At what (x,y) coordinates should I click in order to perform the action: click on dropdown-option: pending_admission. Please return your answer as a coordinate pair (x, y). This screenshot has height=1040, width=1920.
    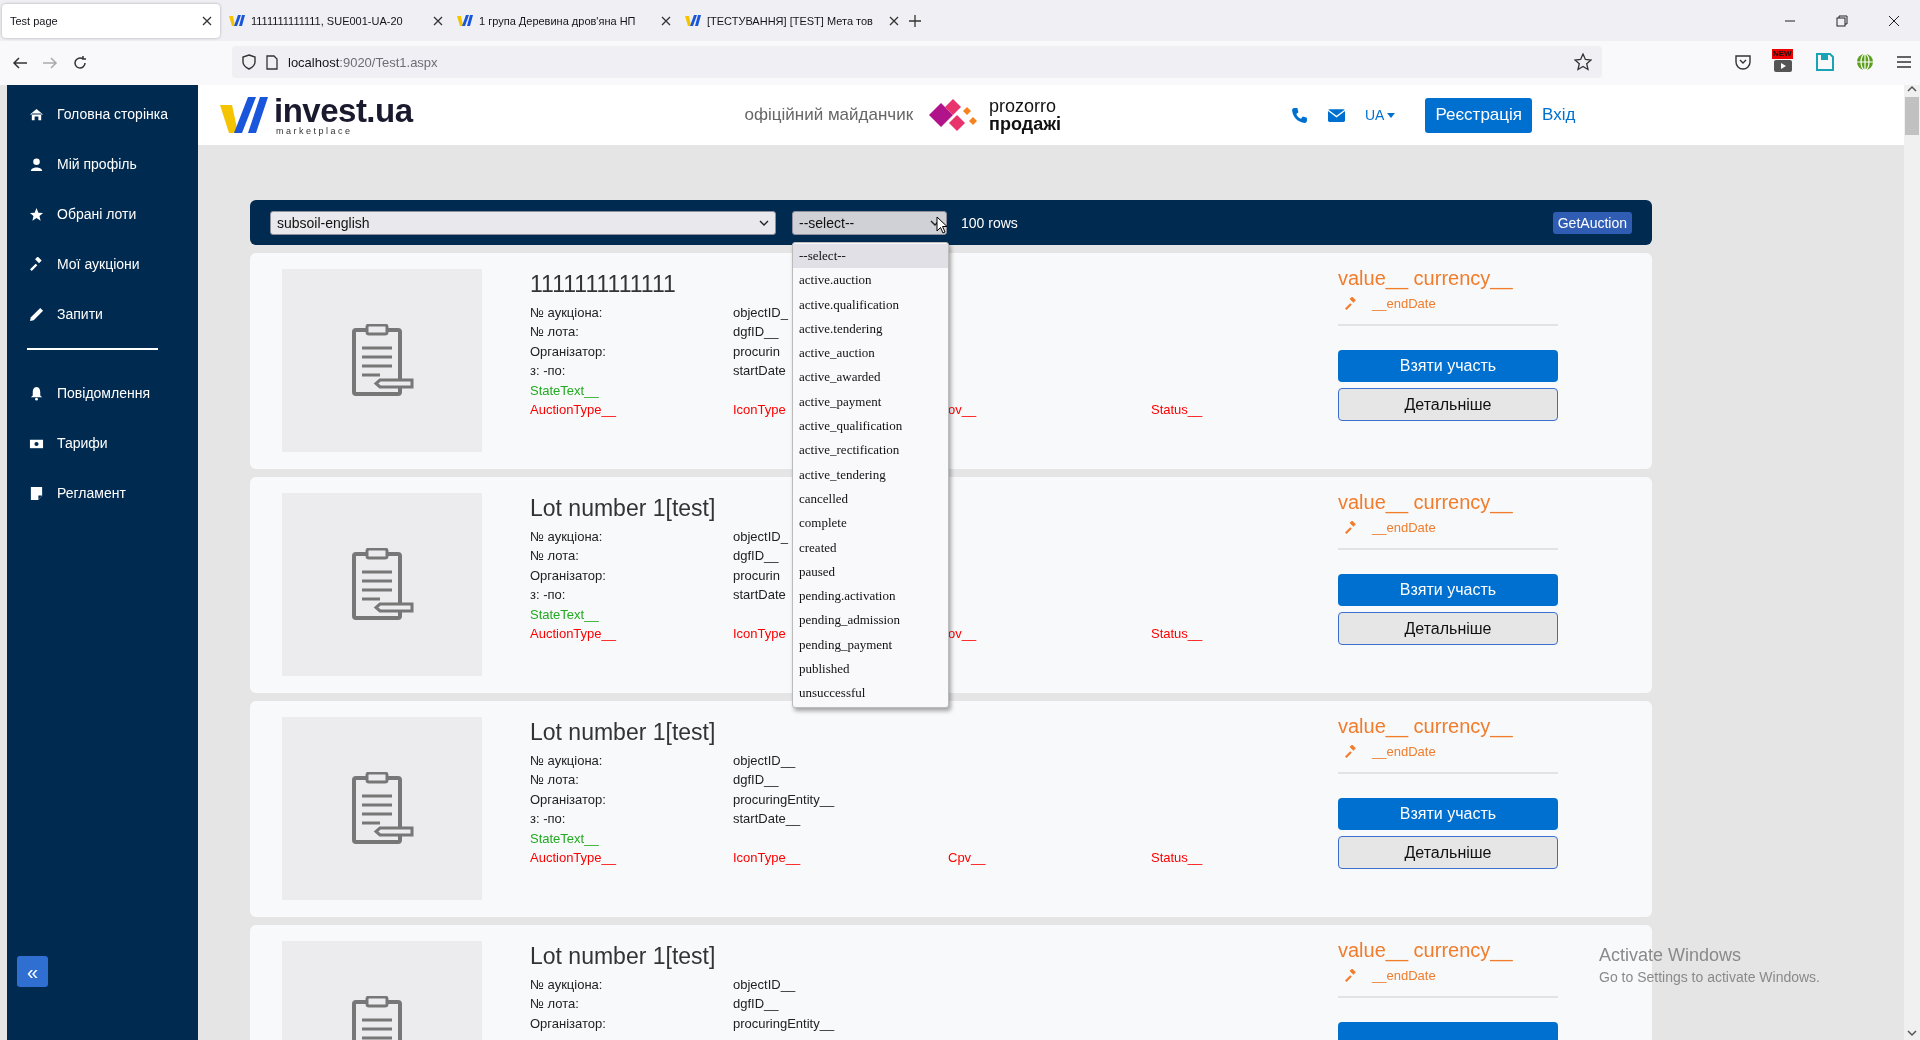
    Looking at the image, I should click on (870, 620).